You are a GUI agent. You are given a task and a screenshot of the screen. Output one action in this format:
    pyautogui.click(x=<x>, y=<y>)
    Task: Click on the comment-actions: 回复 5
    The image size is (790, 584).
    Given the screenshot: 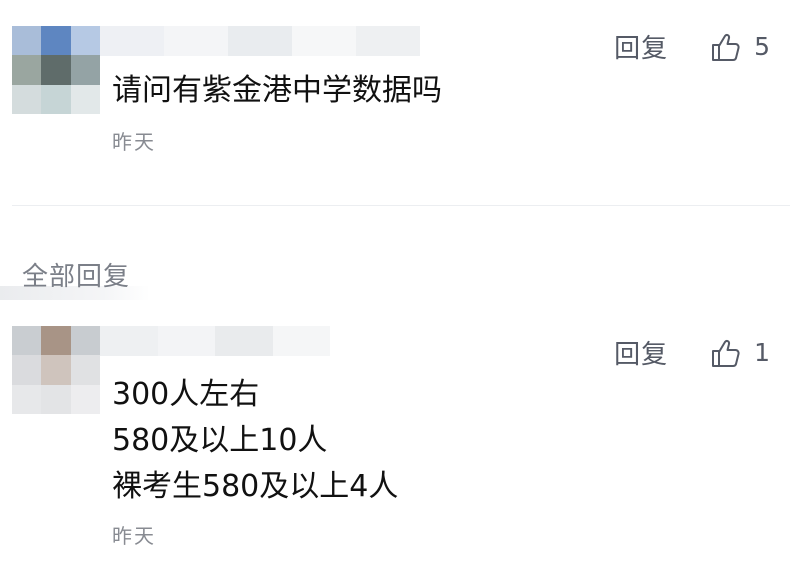 What is the action you would take?
    pyautogui.click(x=692, y=46)
    